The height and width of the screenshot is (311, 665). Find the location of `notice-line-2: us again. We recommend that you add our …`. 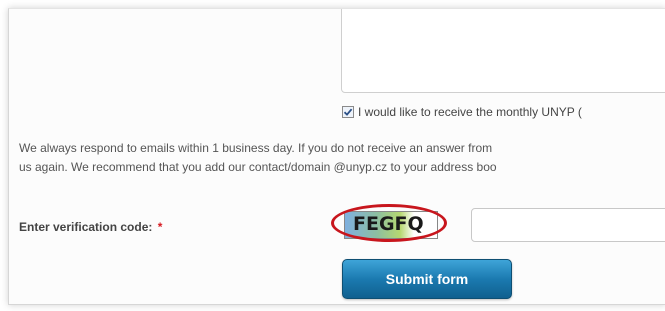

notice-line-2: us again. We recommend that you add our … is located at coordinates (258, 167).